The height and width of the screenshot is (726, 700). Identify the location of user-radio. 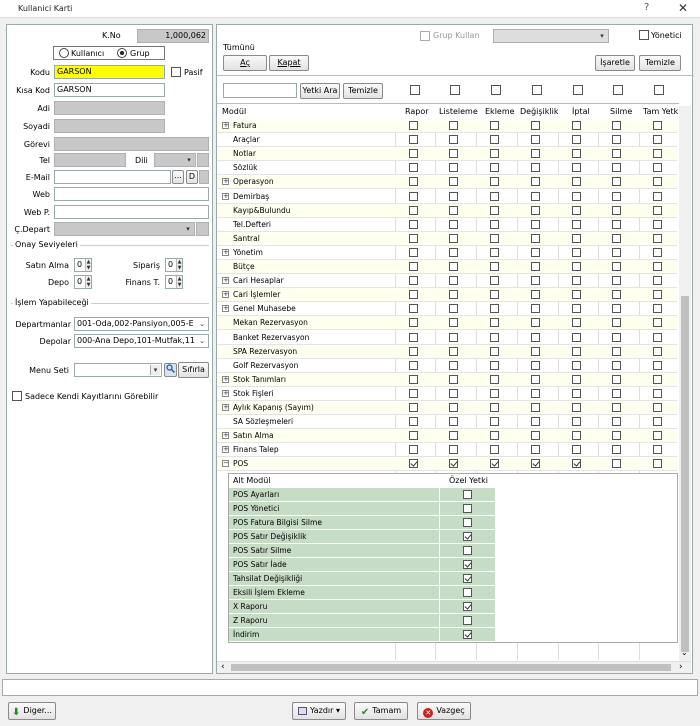
(64, 53).